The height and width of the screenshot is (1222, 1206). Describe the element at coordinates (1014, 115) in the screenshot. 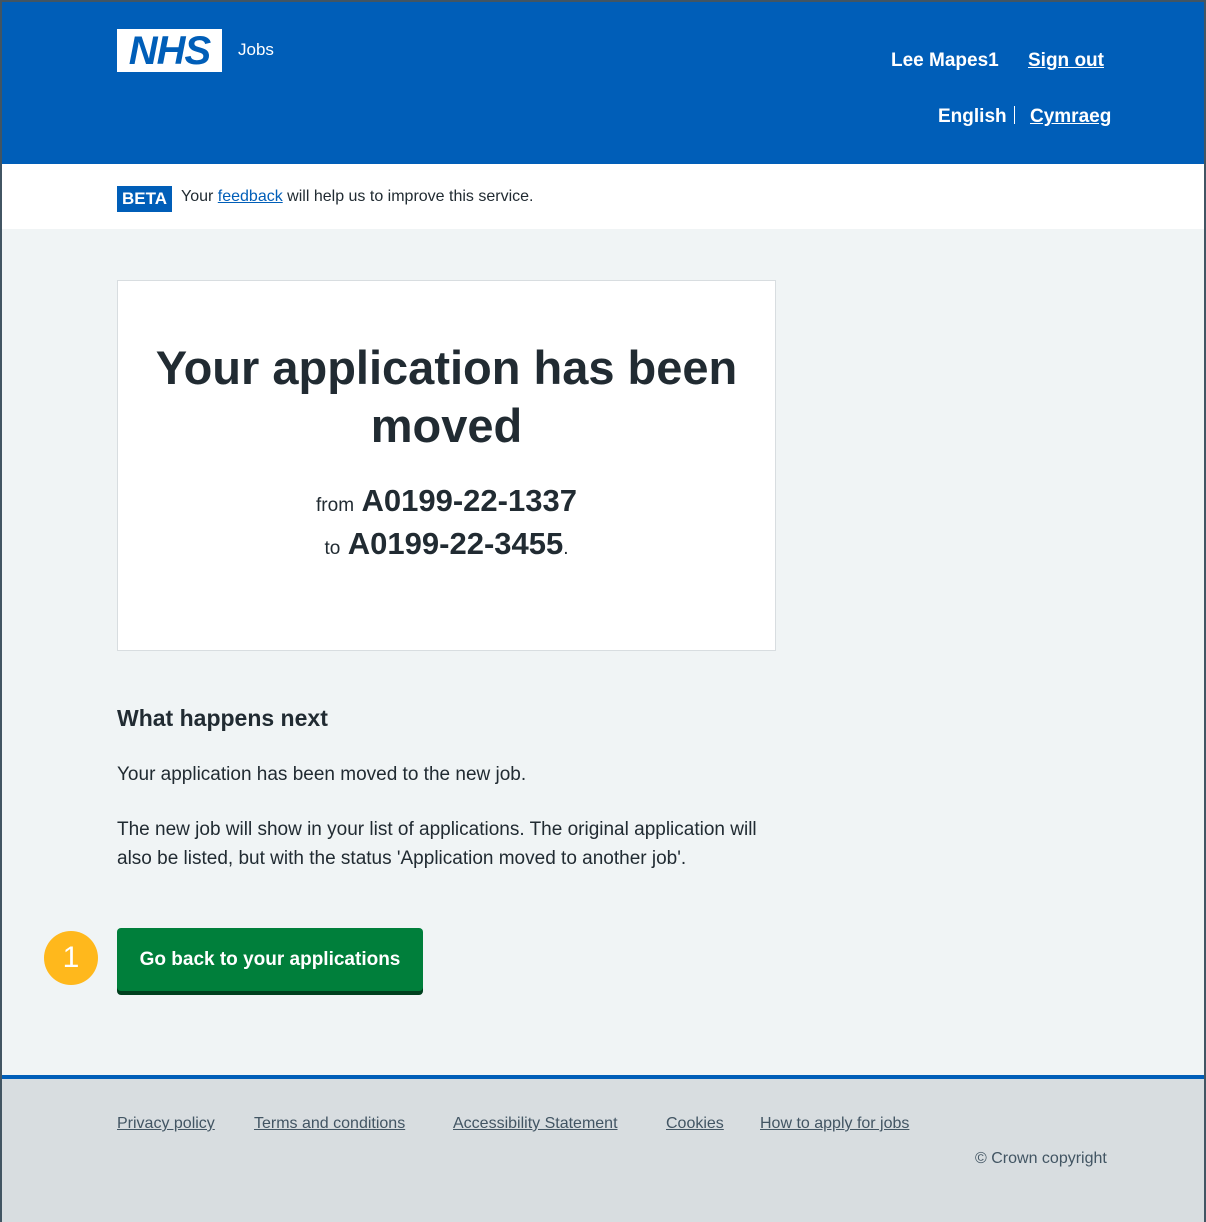

I see `language-divider` at that location.